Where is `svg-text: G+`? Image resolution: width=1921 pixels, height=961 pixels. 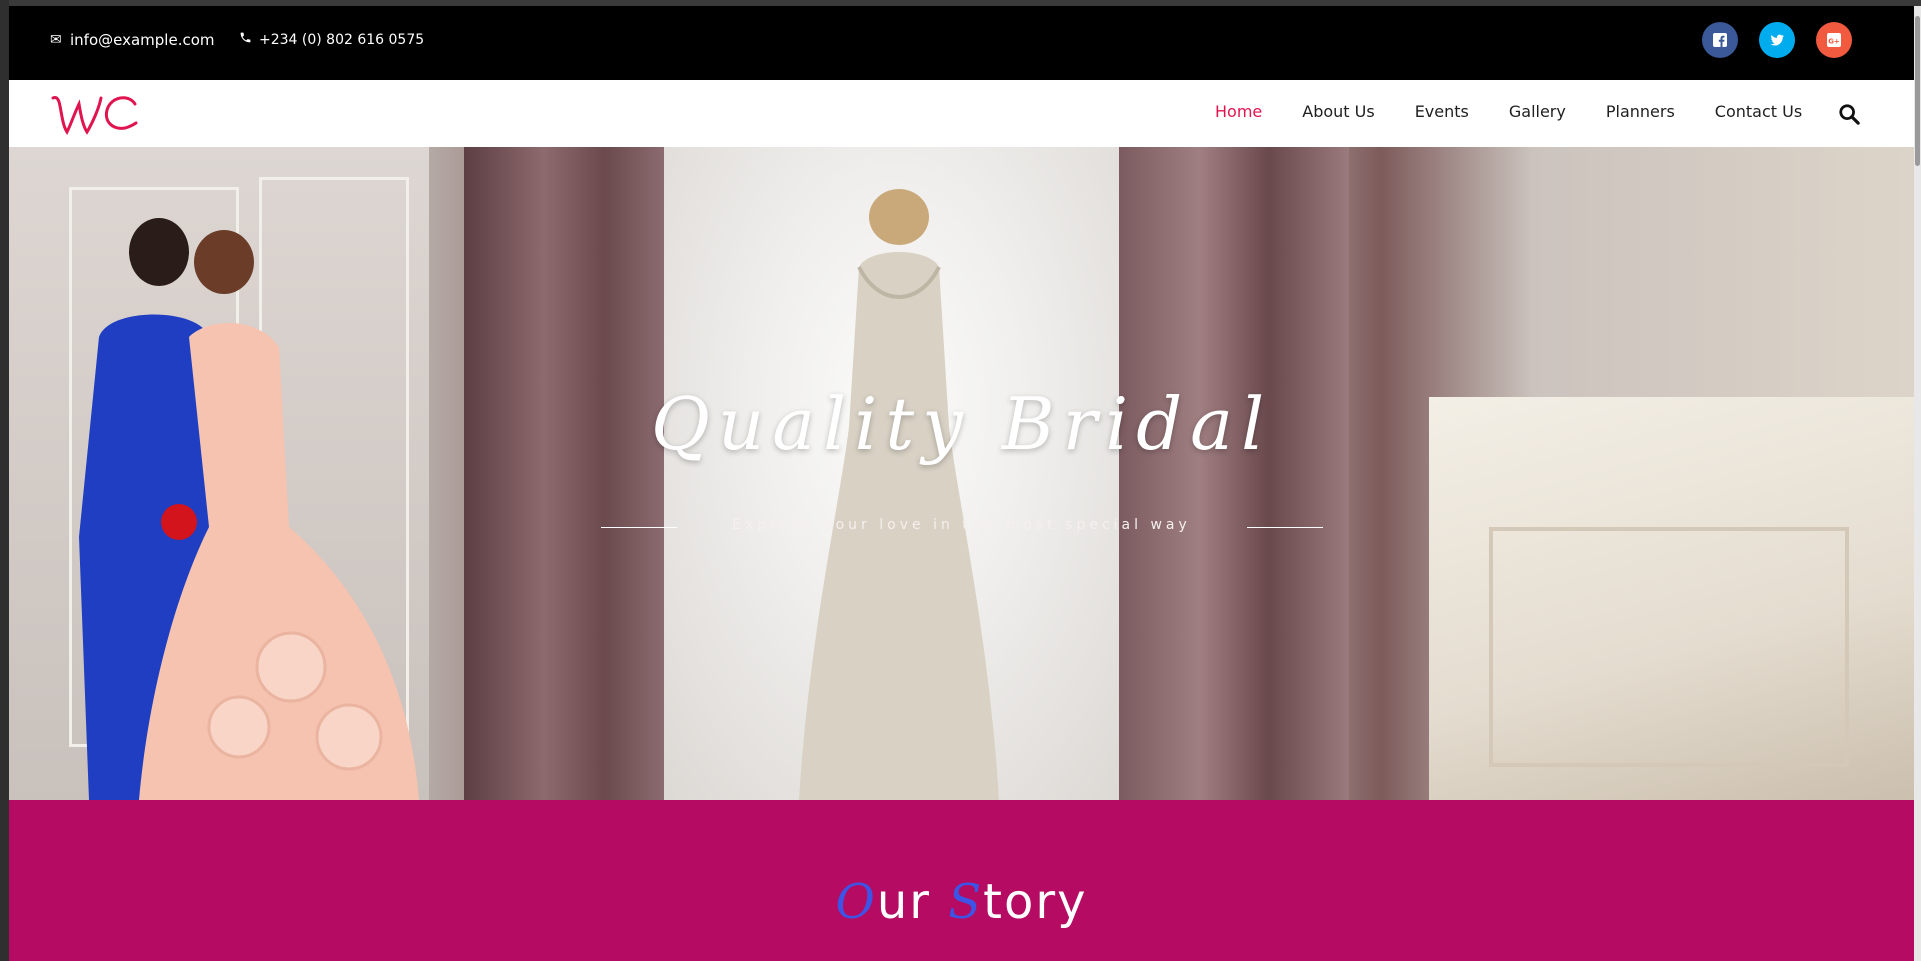 svg-text: G+ is located at coordinates (1834, 42).